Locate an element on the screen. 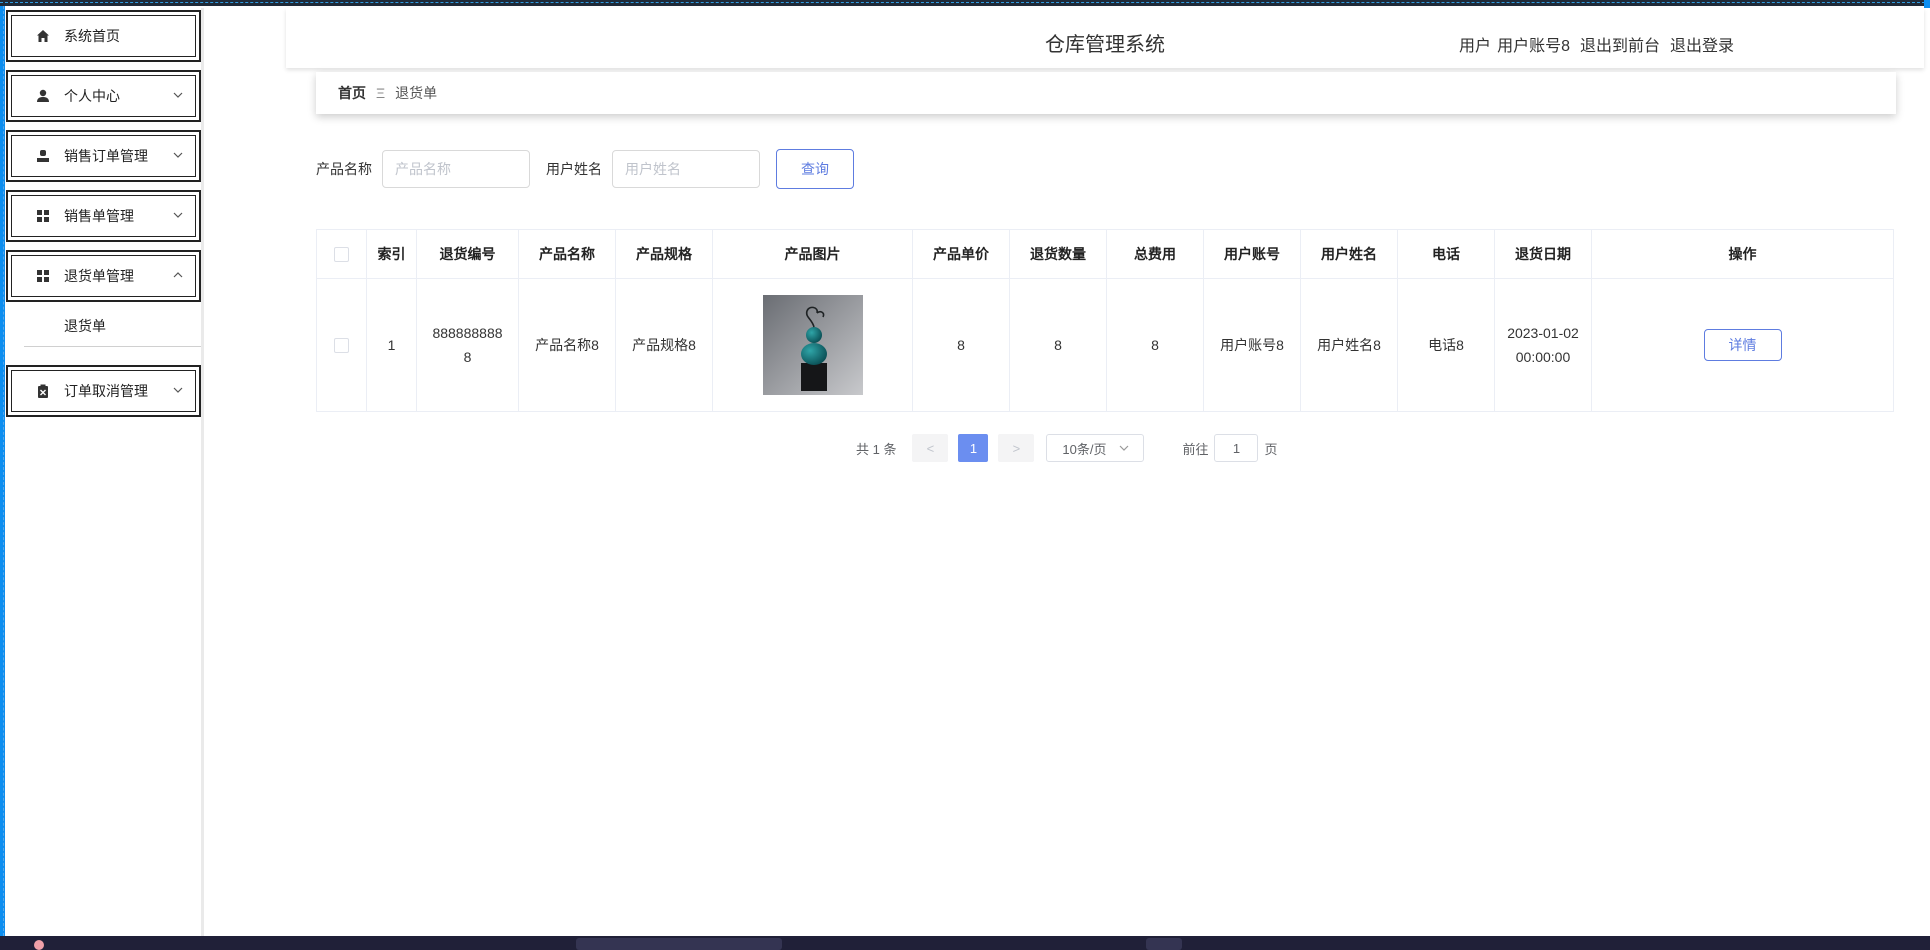  user-name-label: 用户姓名 is located at coordinates (574, 169).